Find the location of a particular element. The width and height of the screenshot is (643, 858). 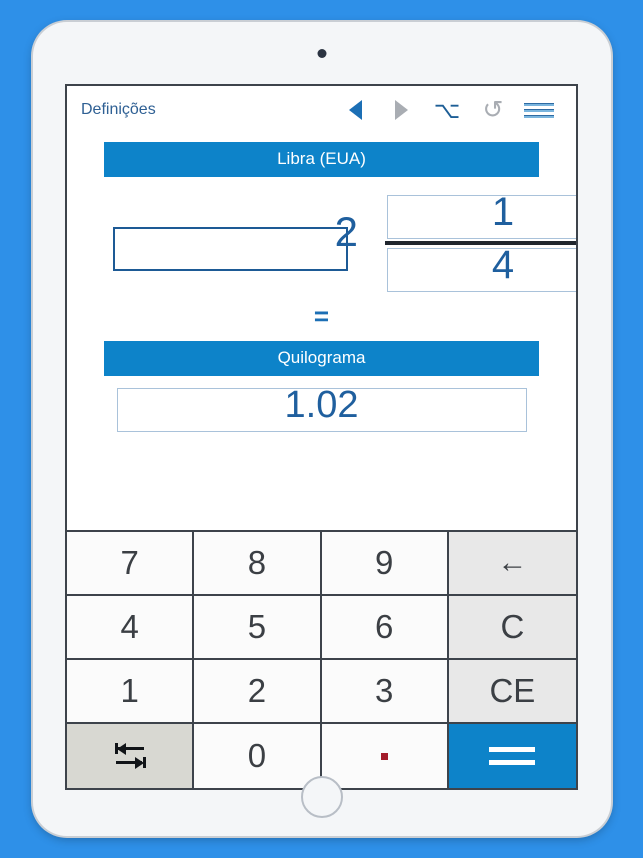

back-button is located at coordinates (355, 110).